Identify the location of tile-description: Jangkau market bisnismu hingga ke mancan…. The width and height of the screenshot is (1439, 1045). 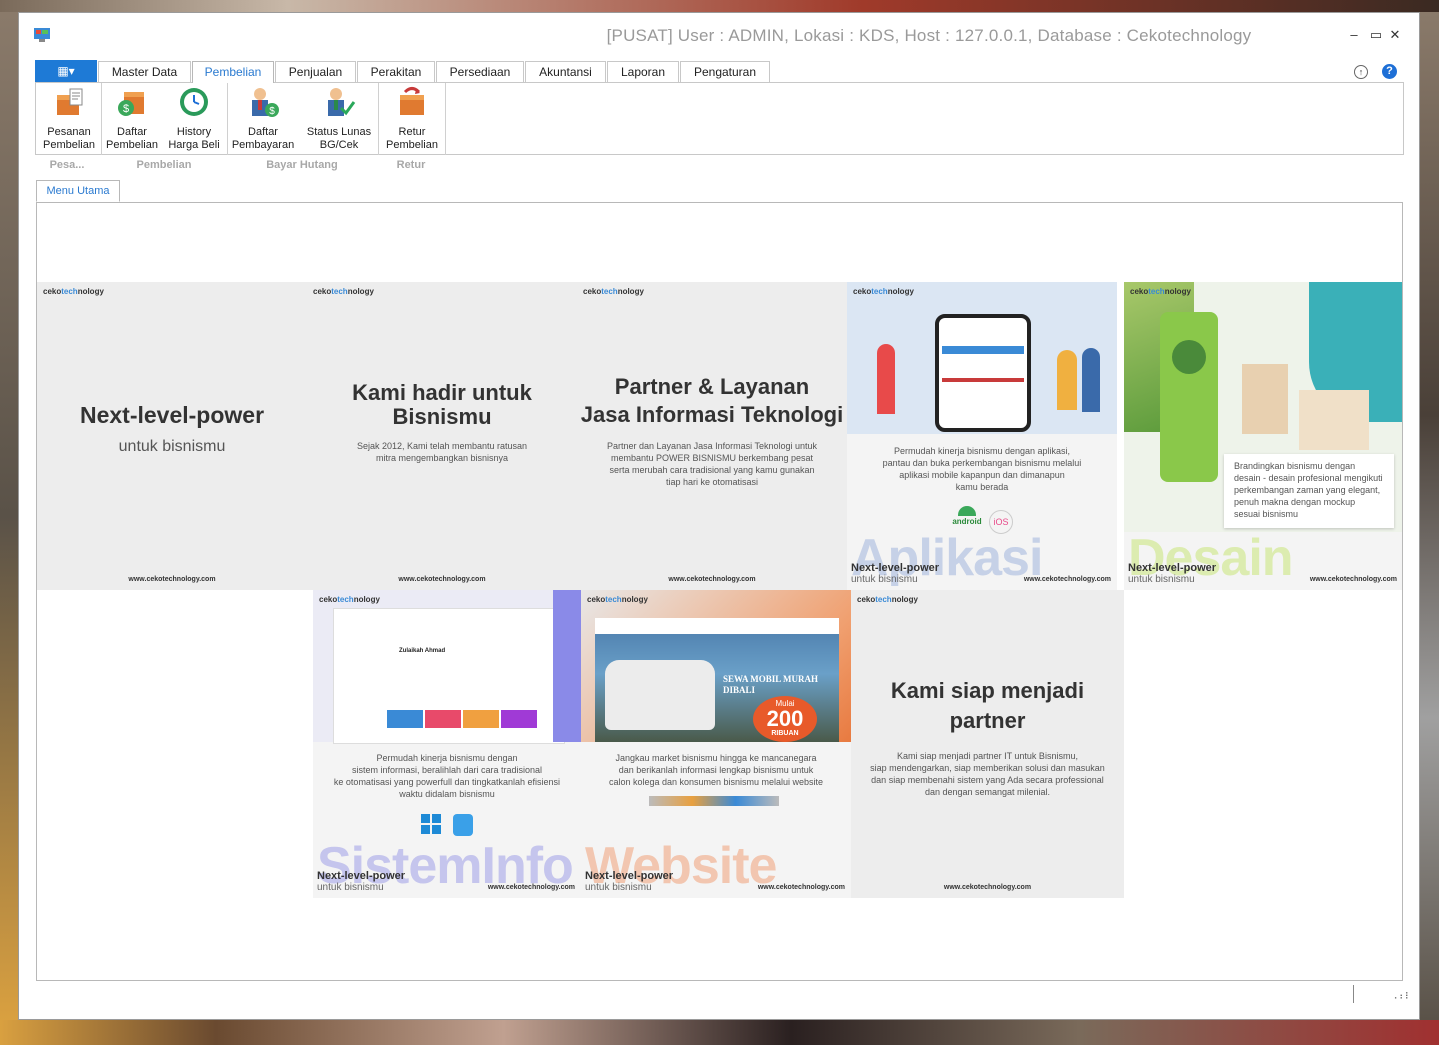
(716, 770).